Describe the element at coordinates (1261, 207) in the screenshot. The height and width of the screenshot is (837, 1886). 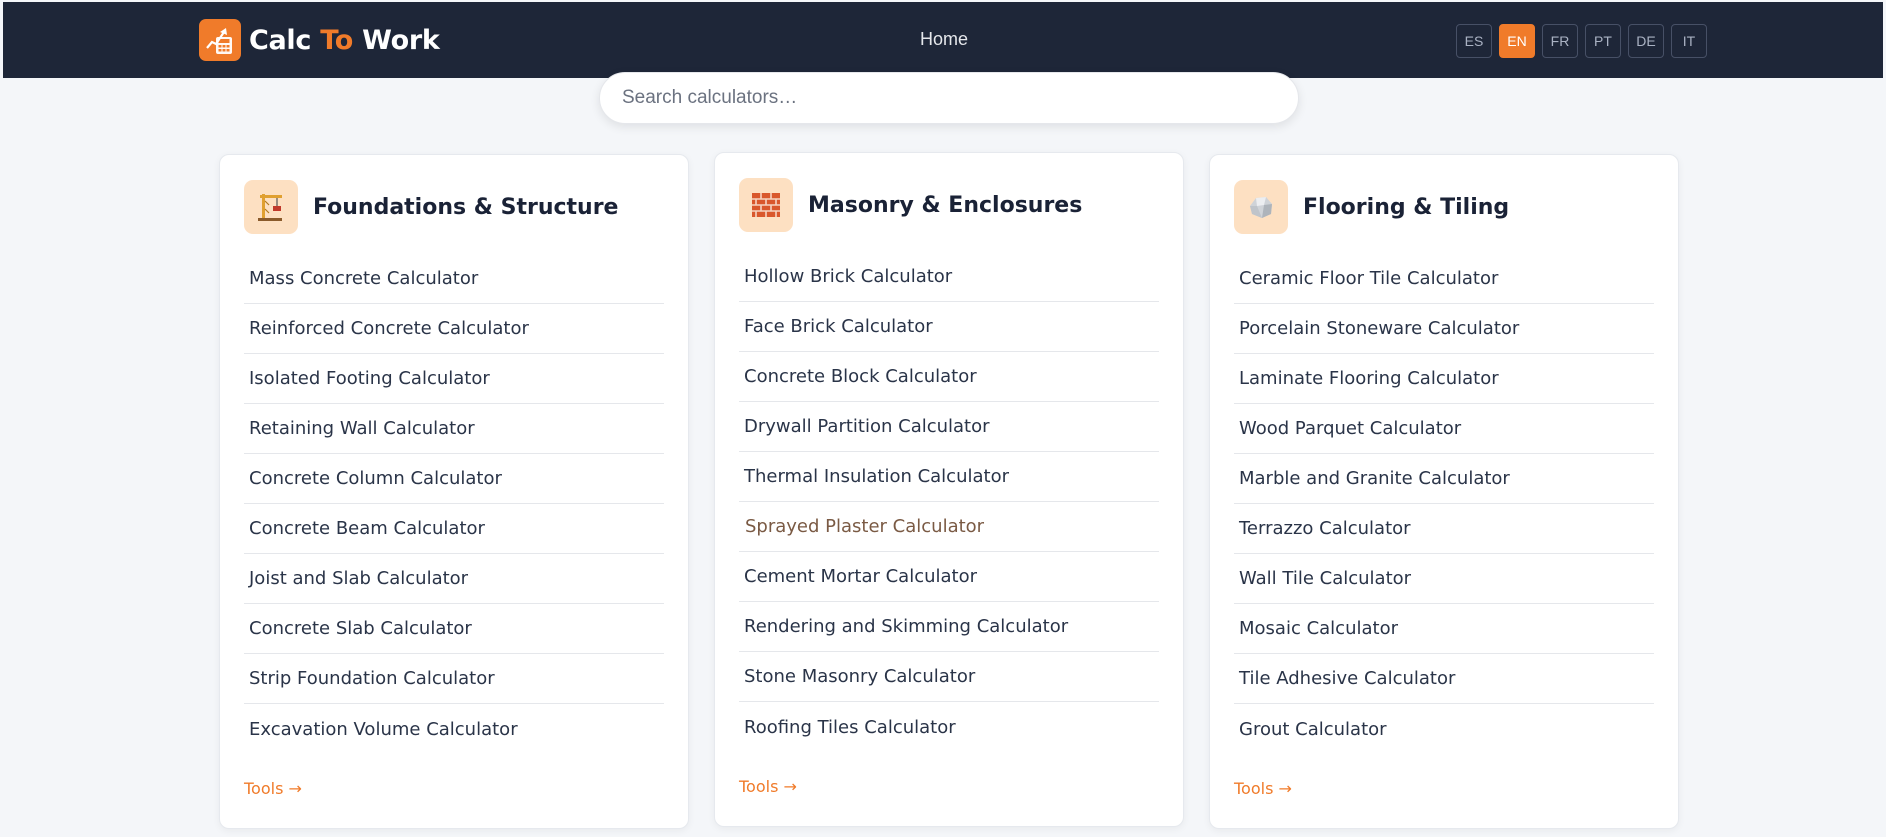
I see `rock-icon` at that location.